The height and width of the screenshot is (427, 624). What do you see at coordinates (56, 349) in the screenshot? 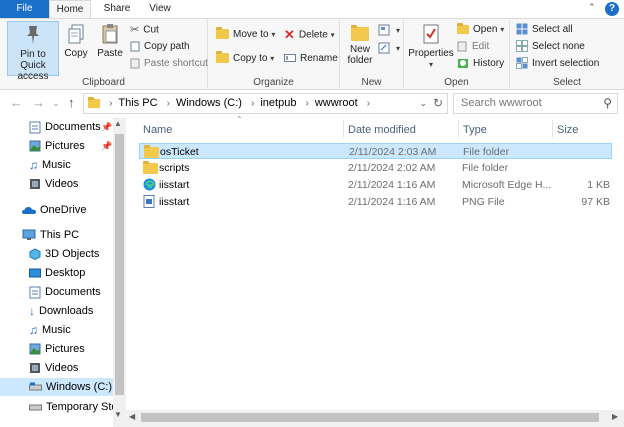
I see `nav-item-pictures: Pictures` at bounding box center [56, 349].